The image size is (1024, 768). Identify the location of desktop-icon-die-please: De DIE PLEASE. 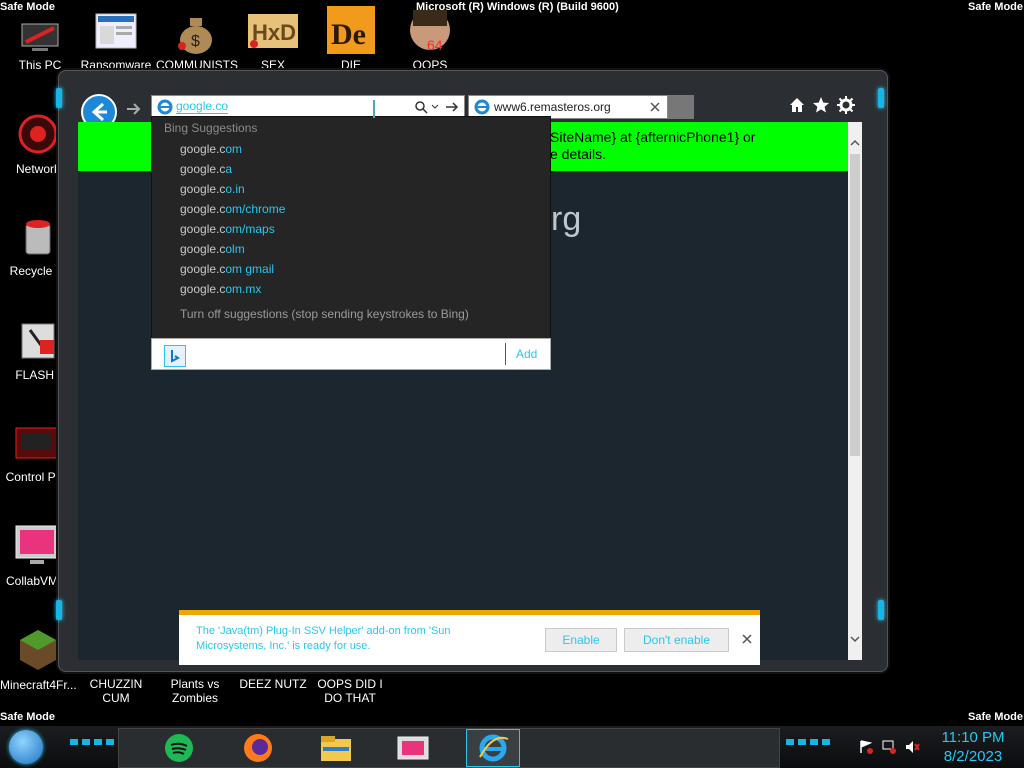
(351, 46).